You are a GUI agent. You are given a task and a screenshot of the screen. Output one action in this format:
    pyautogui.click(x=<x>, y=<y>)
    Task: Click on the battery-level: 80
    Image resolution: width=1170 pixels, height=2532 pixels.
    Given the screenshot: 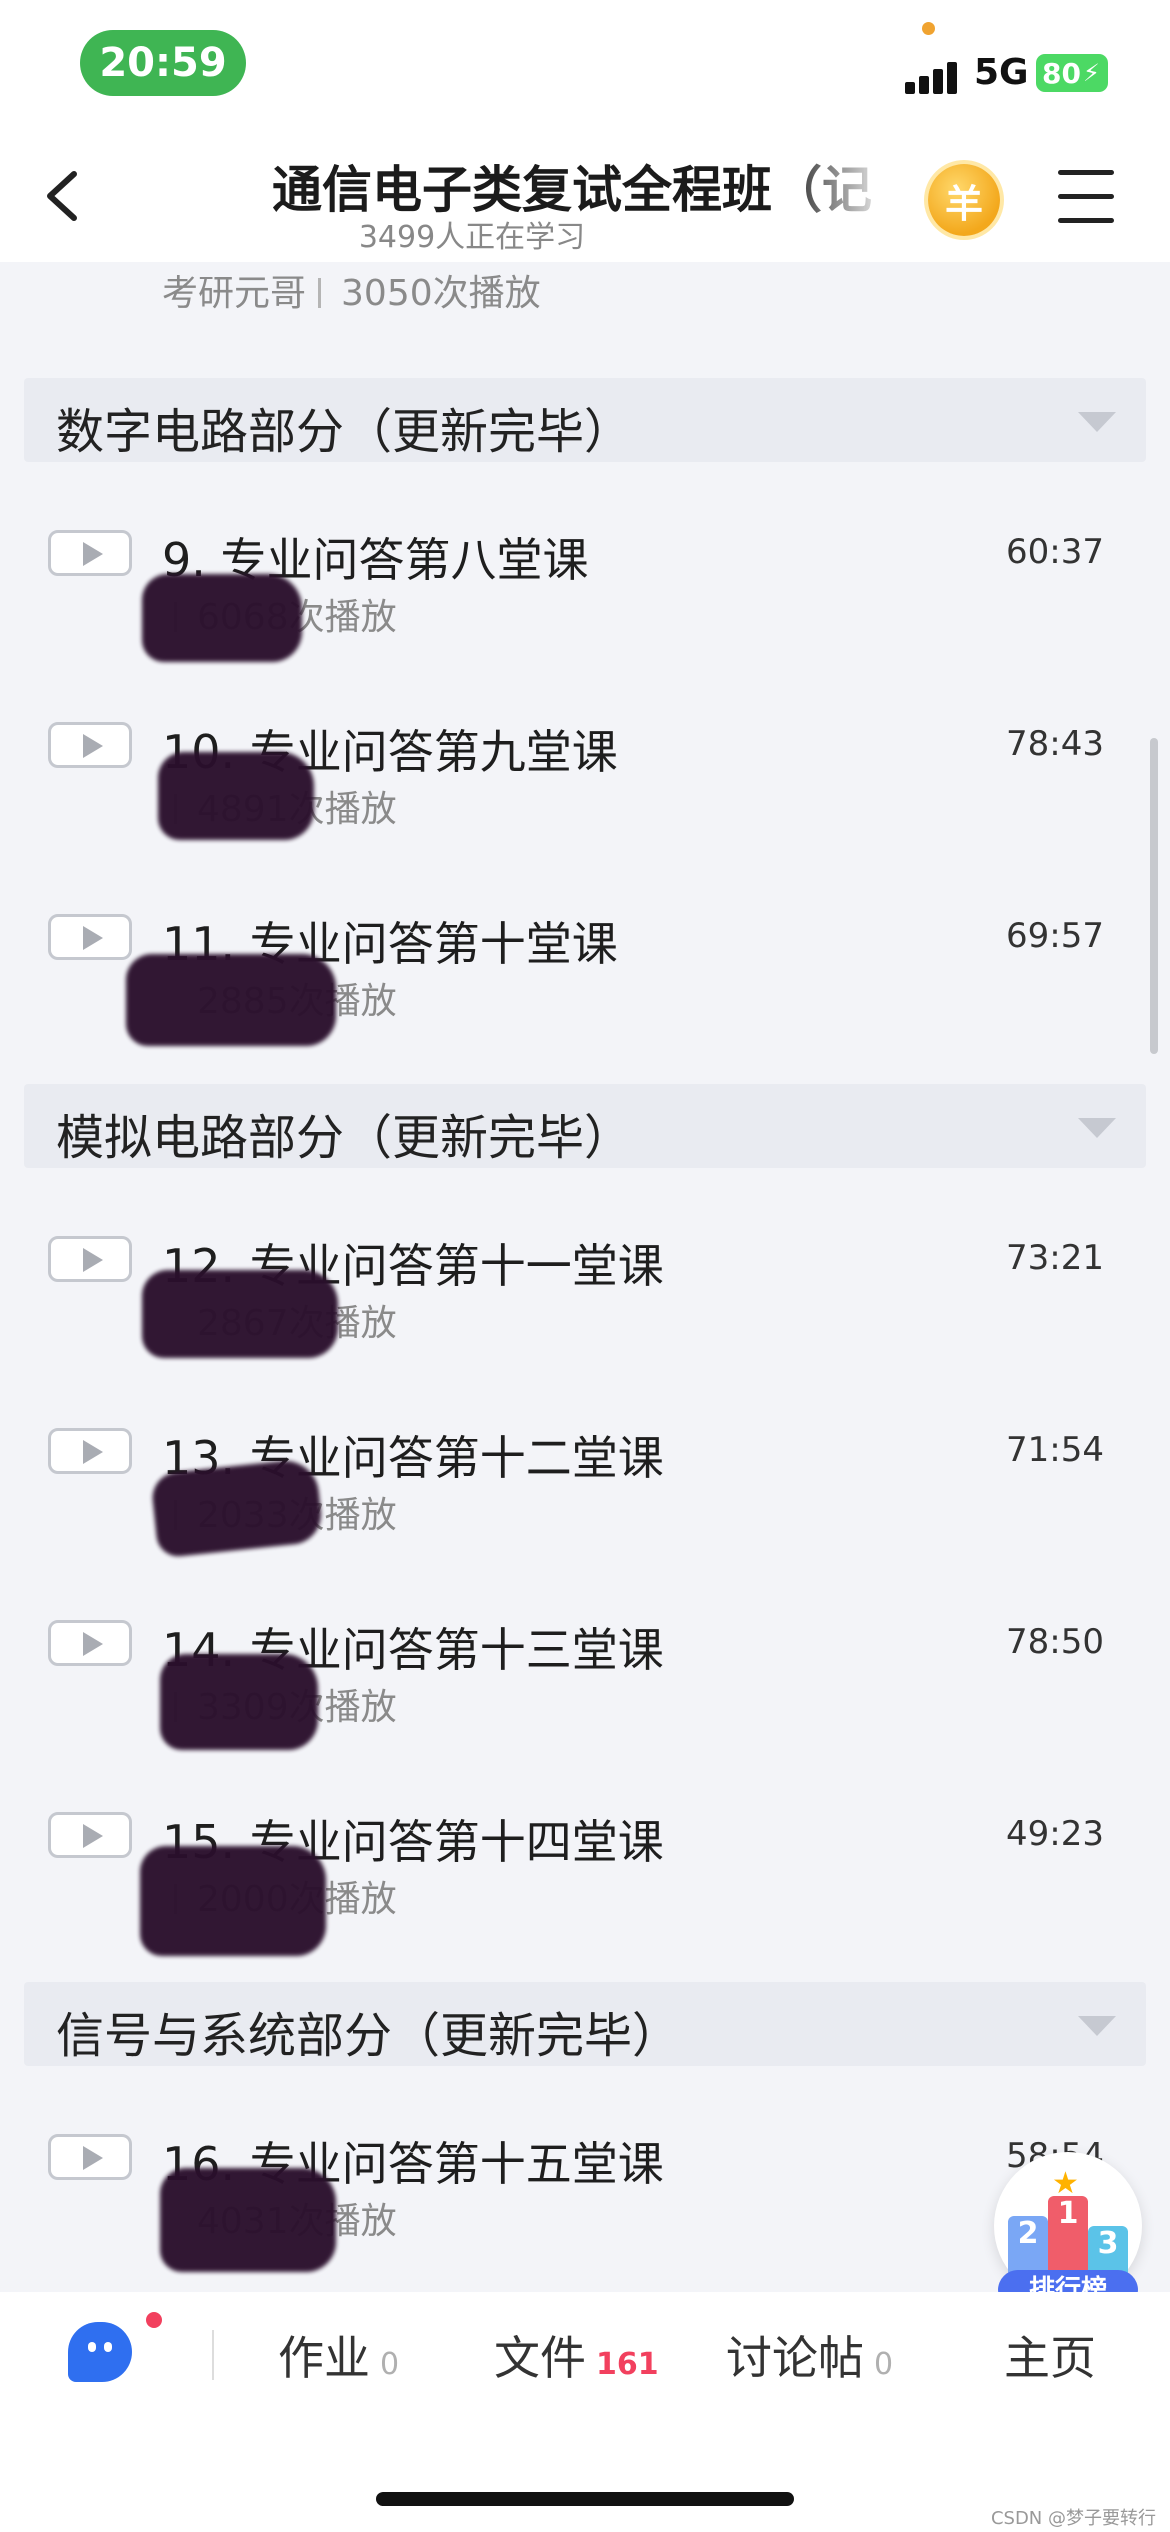 What is the action you would take?
    pyautogui.click(x=1061, y=73)
    